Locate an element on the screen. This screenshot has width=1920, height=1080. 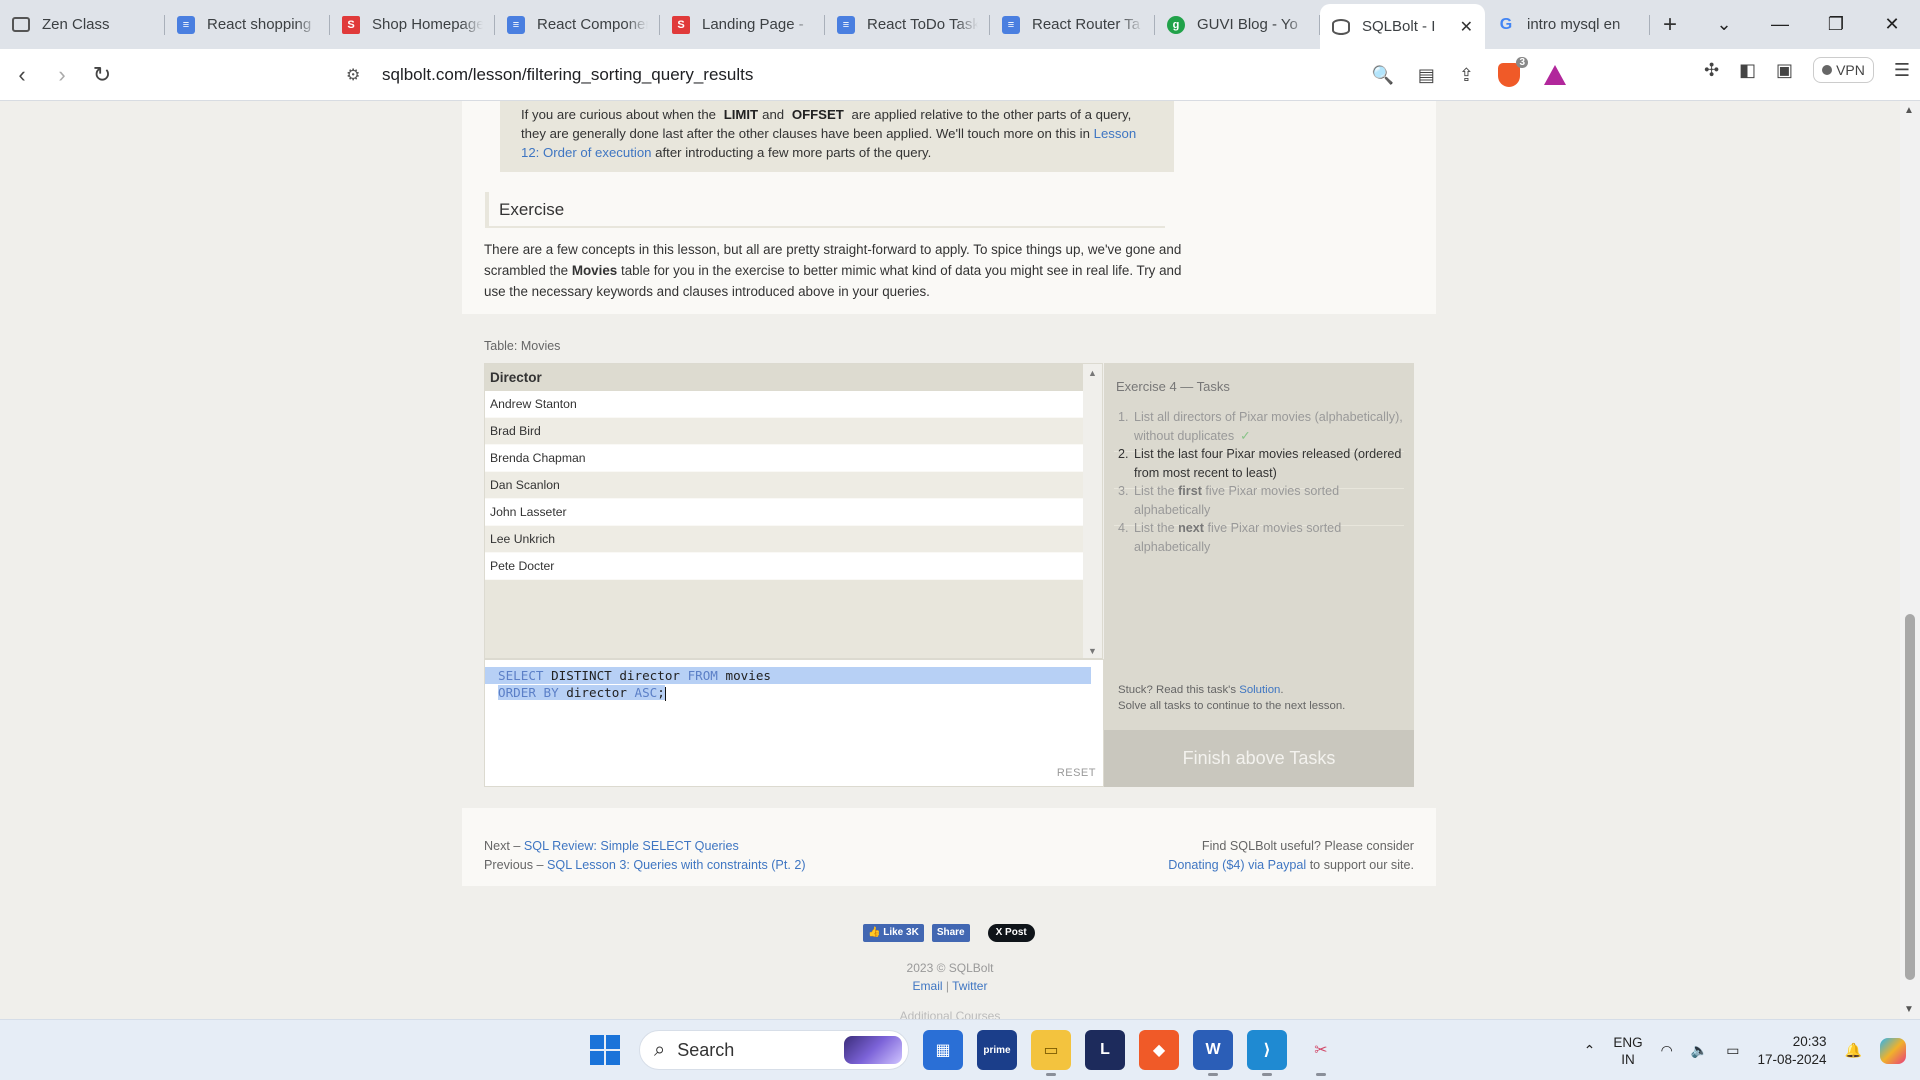
donate-link: Donating ($4) via Paypal is located at coordinates (1237, 865).